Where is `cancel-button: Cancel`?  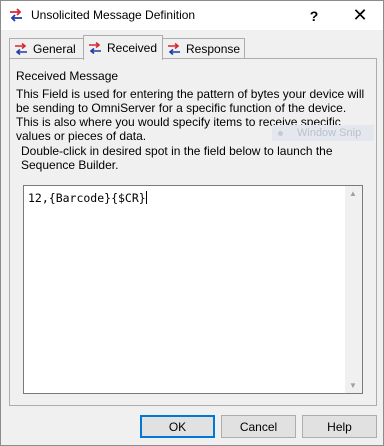 cancel-button: Cancel is located at coordinates (258, 426).